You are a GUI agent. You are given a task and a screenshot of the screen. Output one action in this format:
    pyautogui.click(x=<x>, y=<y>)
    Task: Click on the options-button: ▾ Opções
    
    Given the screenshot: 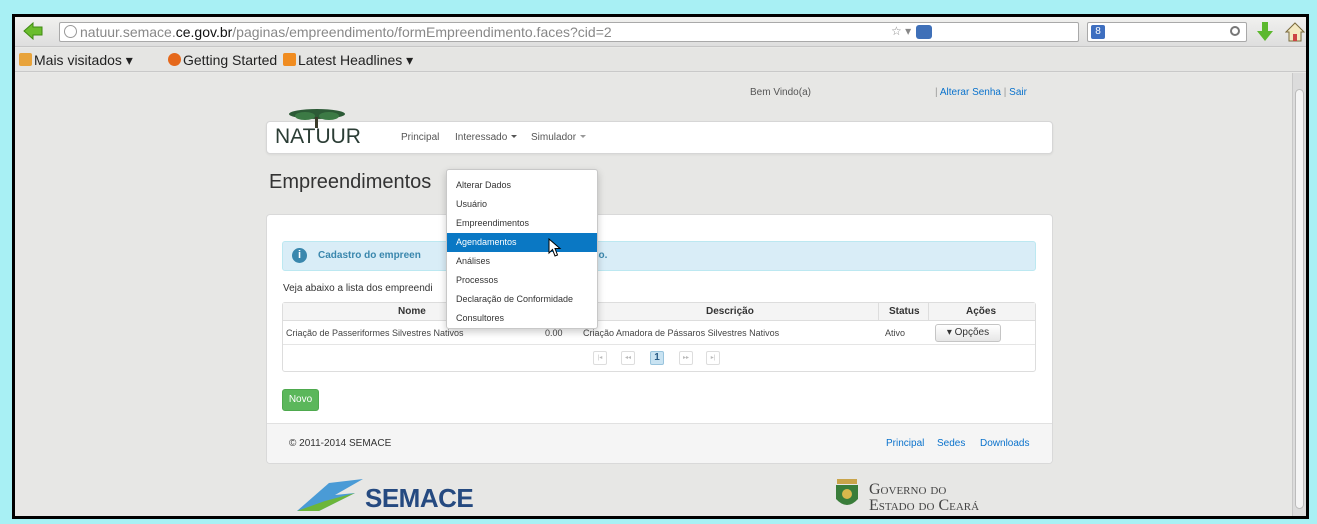 What is the action you would take?
    pyautogui.click(x=968, y=333)
    